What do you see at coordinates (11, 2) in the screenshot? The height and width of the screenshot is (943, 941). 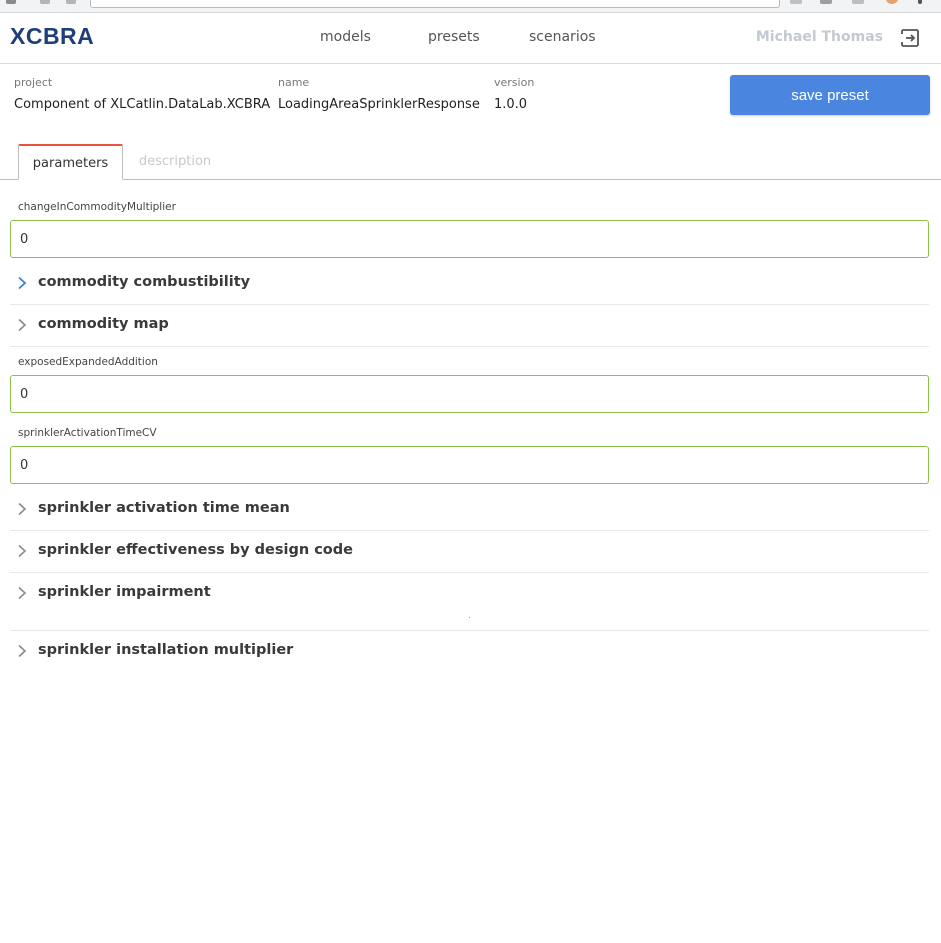 I see `back-icon` at bounding box center [11, 2].